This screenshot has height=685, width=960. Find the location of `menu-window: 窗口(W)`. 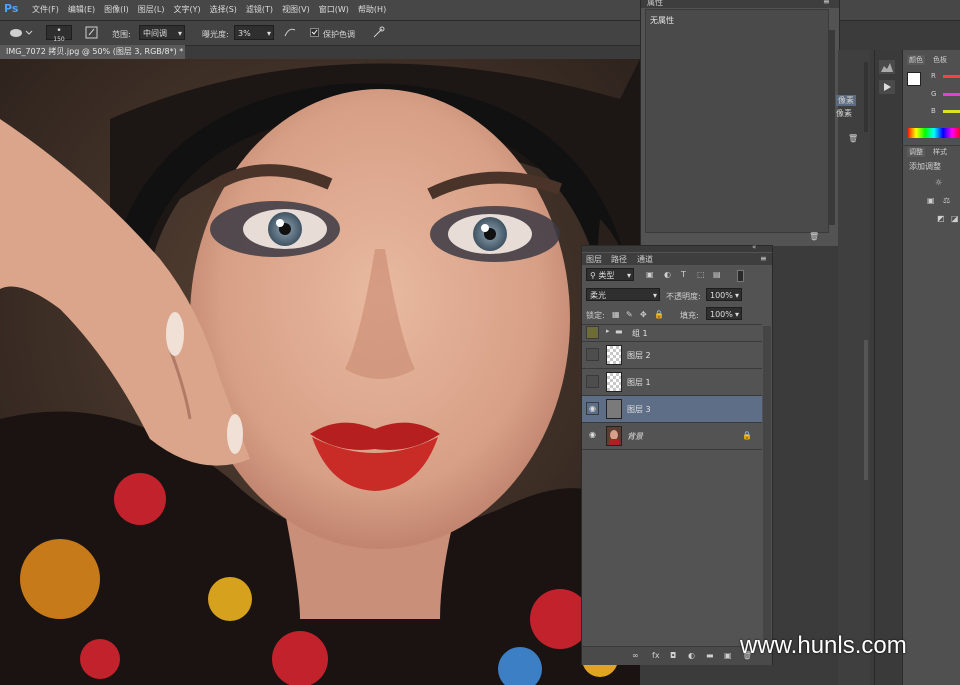

menu-window: 窗口(W) is located at coordinates (334, 9).